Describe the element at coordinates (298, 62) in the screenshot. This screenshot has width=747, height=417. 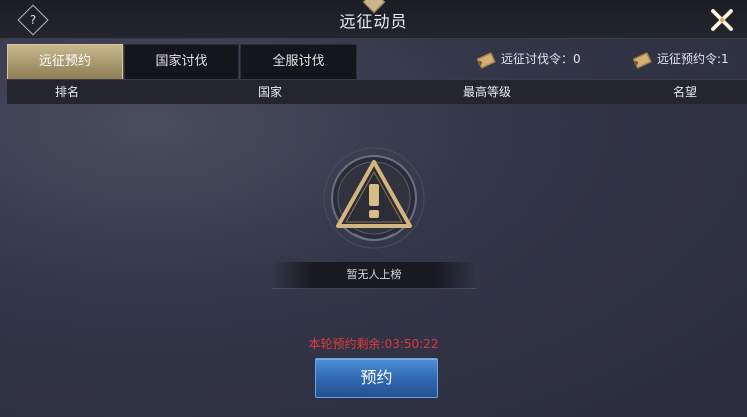
I see `tab-server-crusade: 全服讨伐` at that location.